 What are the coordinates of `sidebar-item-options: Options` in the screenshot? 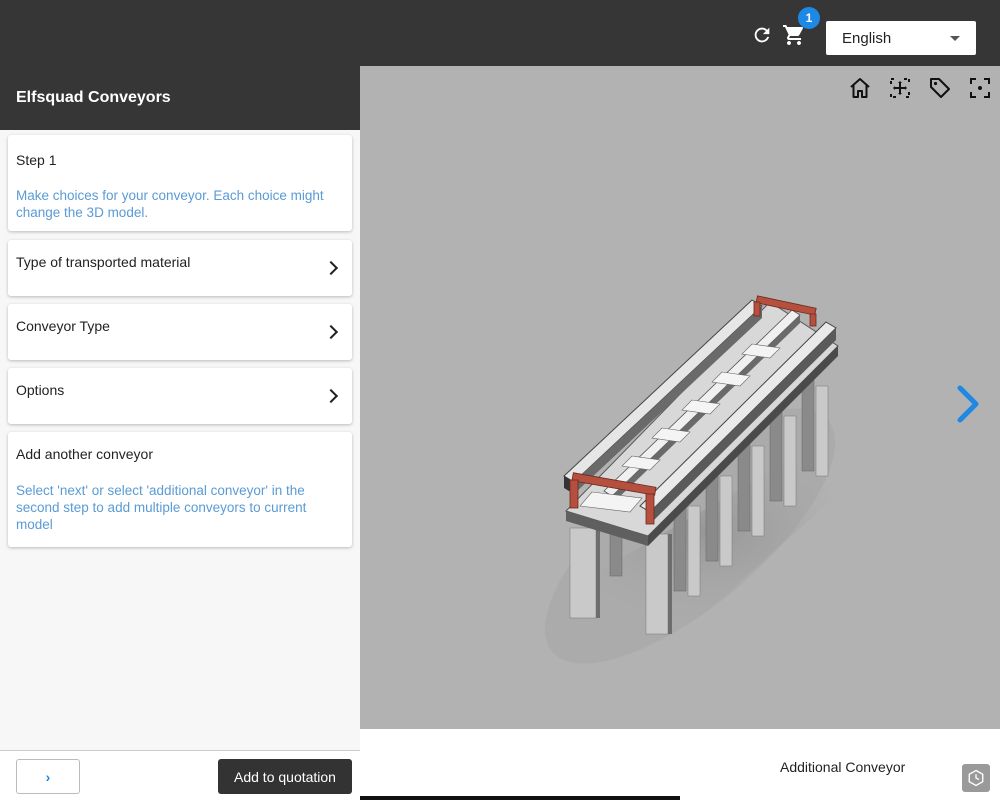 It's located at (180, 396).